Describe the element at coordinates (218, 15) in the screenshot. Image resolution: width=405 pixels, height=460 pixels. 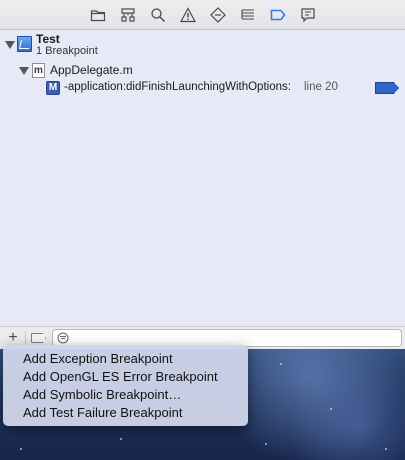
I see `test-diamond-icon` at that location.